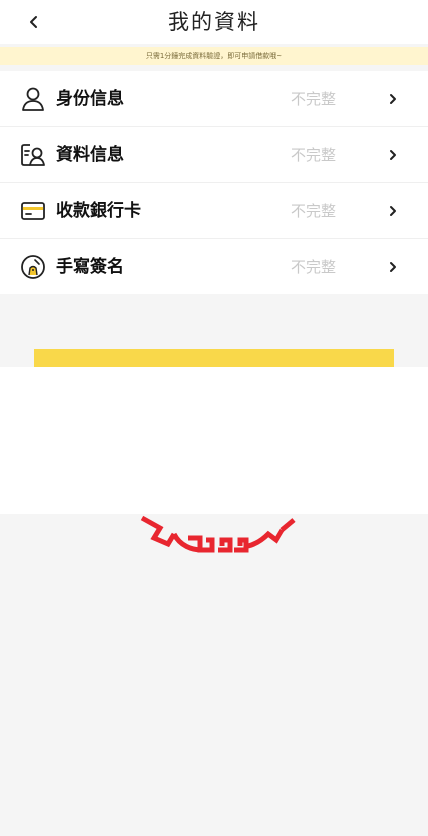  I want to click on menu-item-label: 收款銀行卡, so click(98, 211).